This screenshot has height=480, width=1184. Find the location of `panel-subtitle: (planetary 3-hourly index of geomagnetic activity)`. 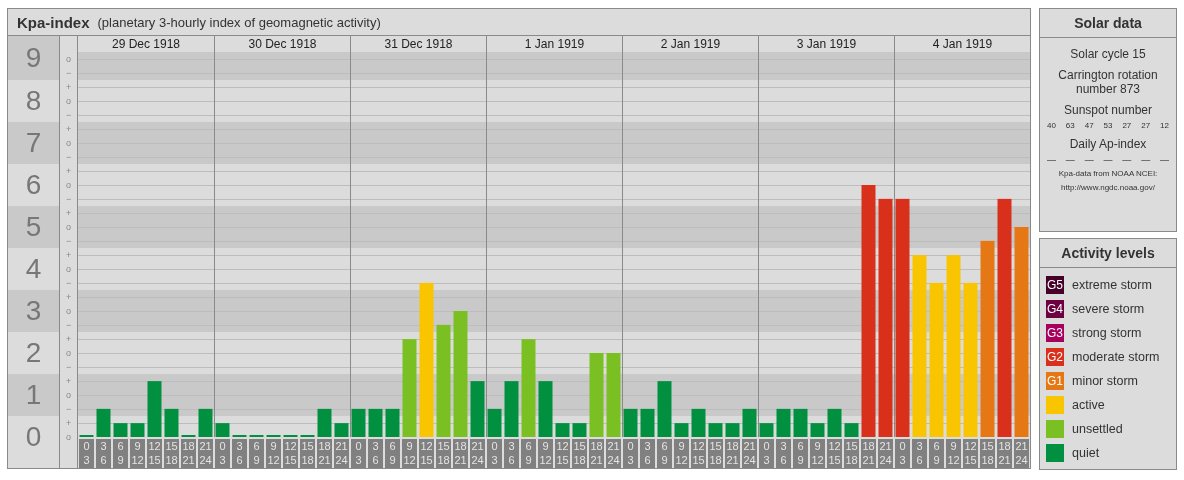

panel-subtitle: (planetary 3-hourly index of geomagnetic activity) is located at coordinates (239, 22).